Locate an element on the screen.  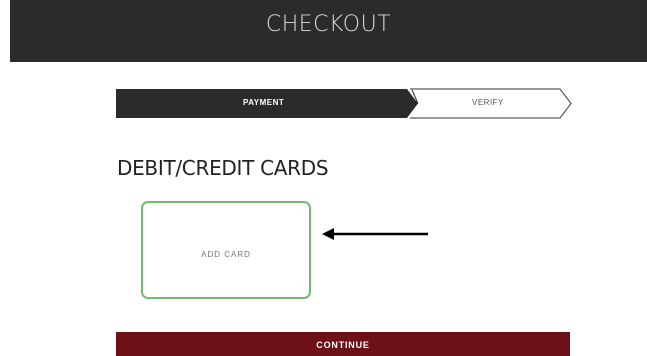
continue-label: CONTINUE is located at coordinates (343, 345).